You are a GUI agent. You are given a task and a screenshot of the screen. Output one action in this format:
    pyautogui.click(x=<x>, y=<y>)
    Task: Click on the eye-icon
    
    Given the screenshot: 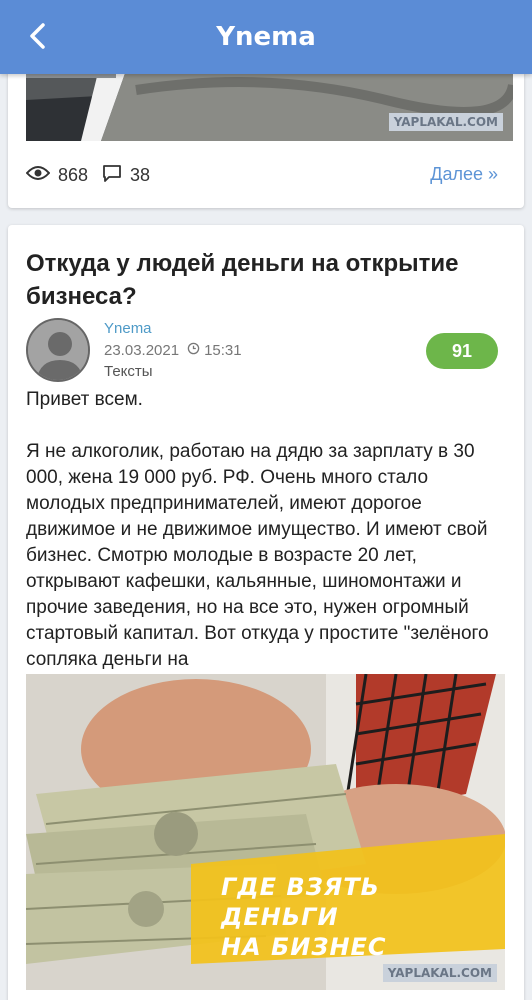 What is the action you would take?
    pyautogui.click(x=38, y=175)
    